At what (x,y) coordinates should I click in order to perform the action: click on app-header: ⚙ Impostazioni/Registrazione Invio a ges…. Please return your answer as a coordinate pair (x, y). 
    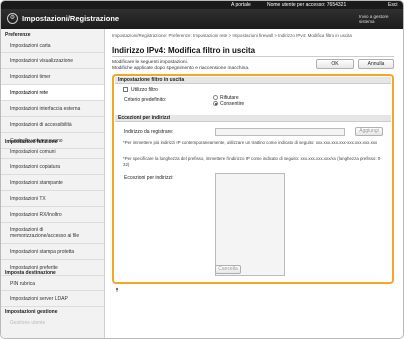
    Looking at the image, I should click on (202, 19).